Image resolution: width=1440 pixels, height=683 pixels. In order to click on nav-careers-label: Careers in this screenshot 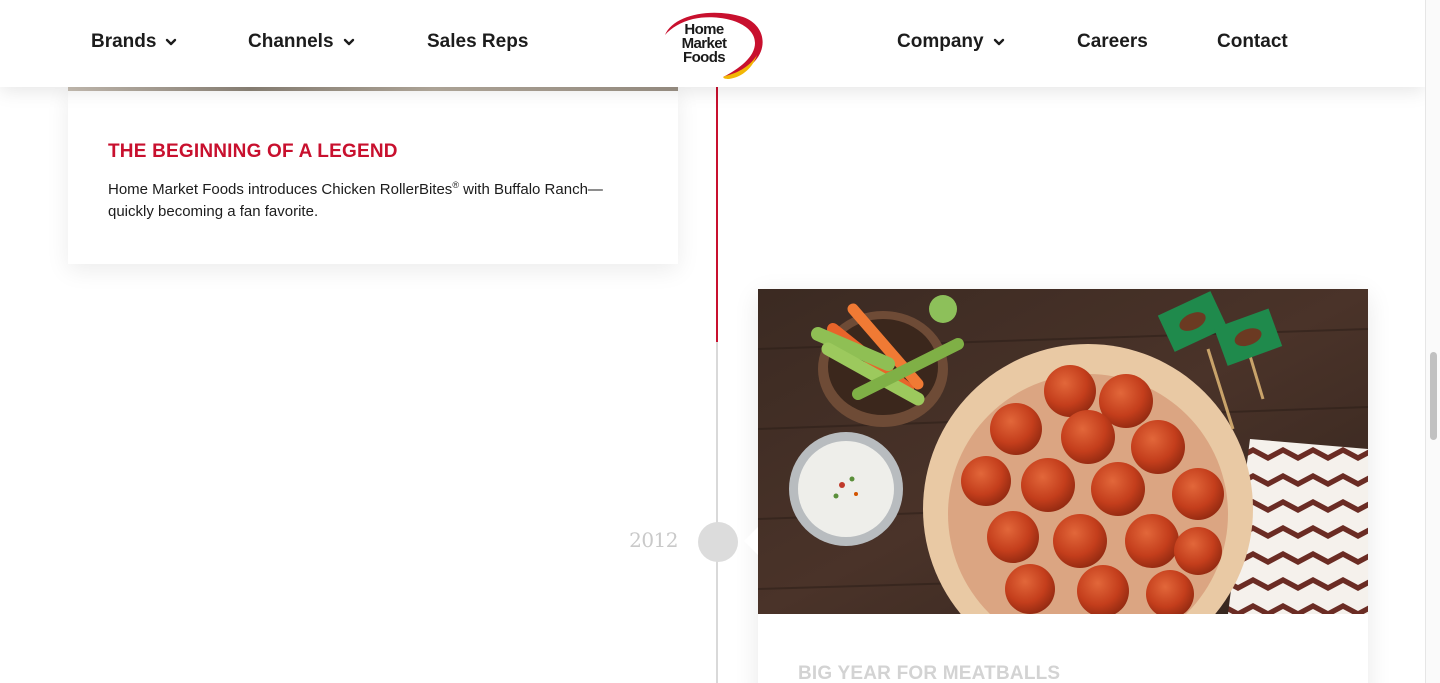, I will do `click(1112, 41)`.